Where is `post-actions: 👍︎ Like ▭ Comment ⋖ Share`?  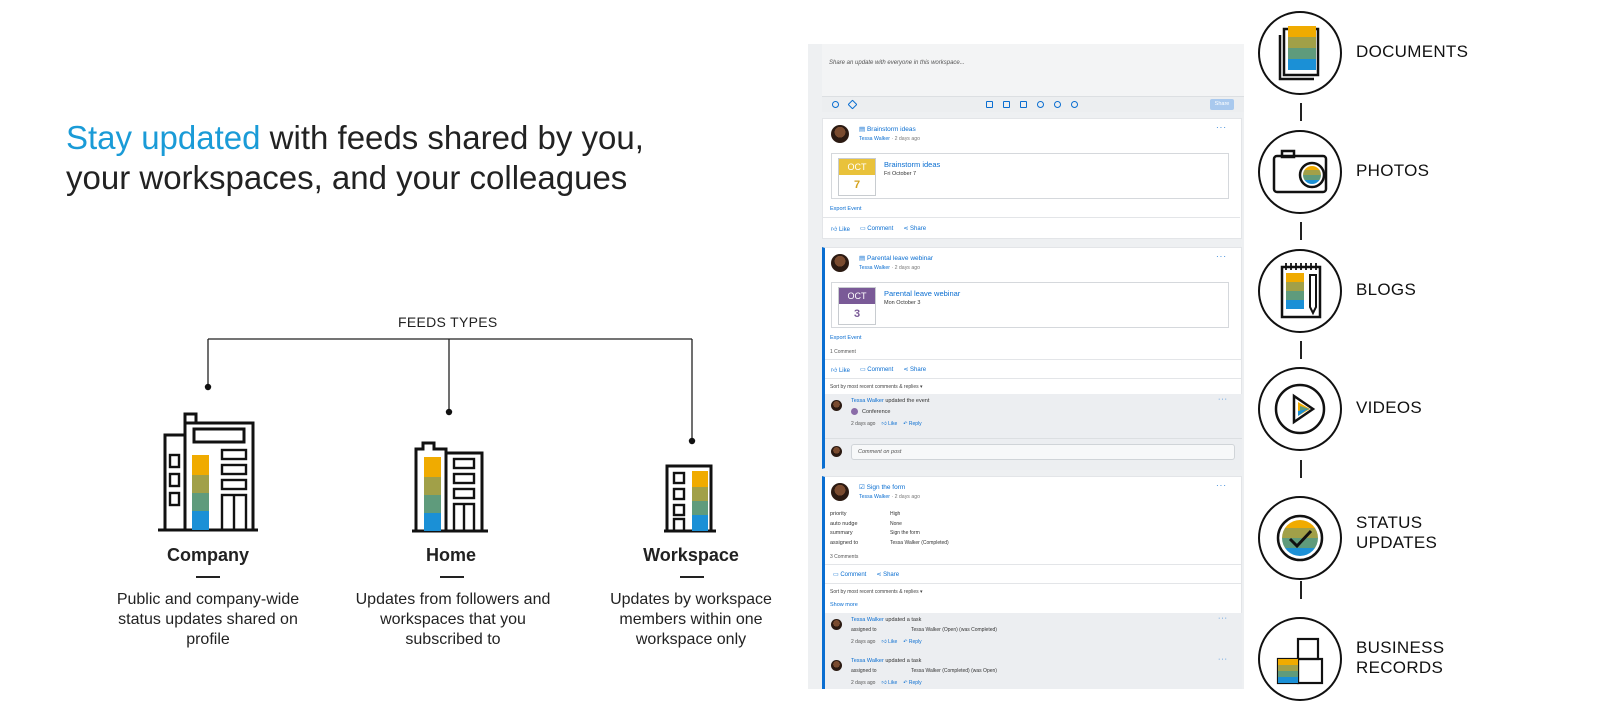
post-actions: 👍︎ Like ▭ Comment ⋖ Share is located at coordinates (878, 370).